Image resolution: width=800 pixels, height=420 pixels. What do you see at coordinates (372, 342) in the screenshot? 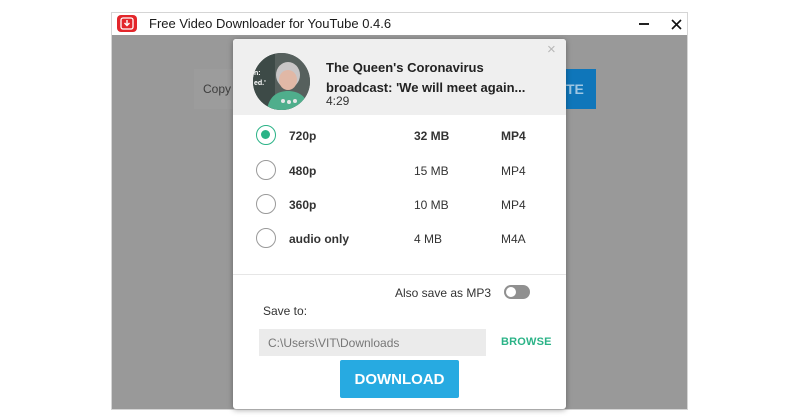
I see `save-path-input` at bounding box center [372, 342].